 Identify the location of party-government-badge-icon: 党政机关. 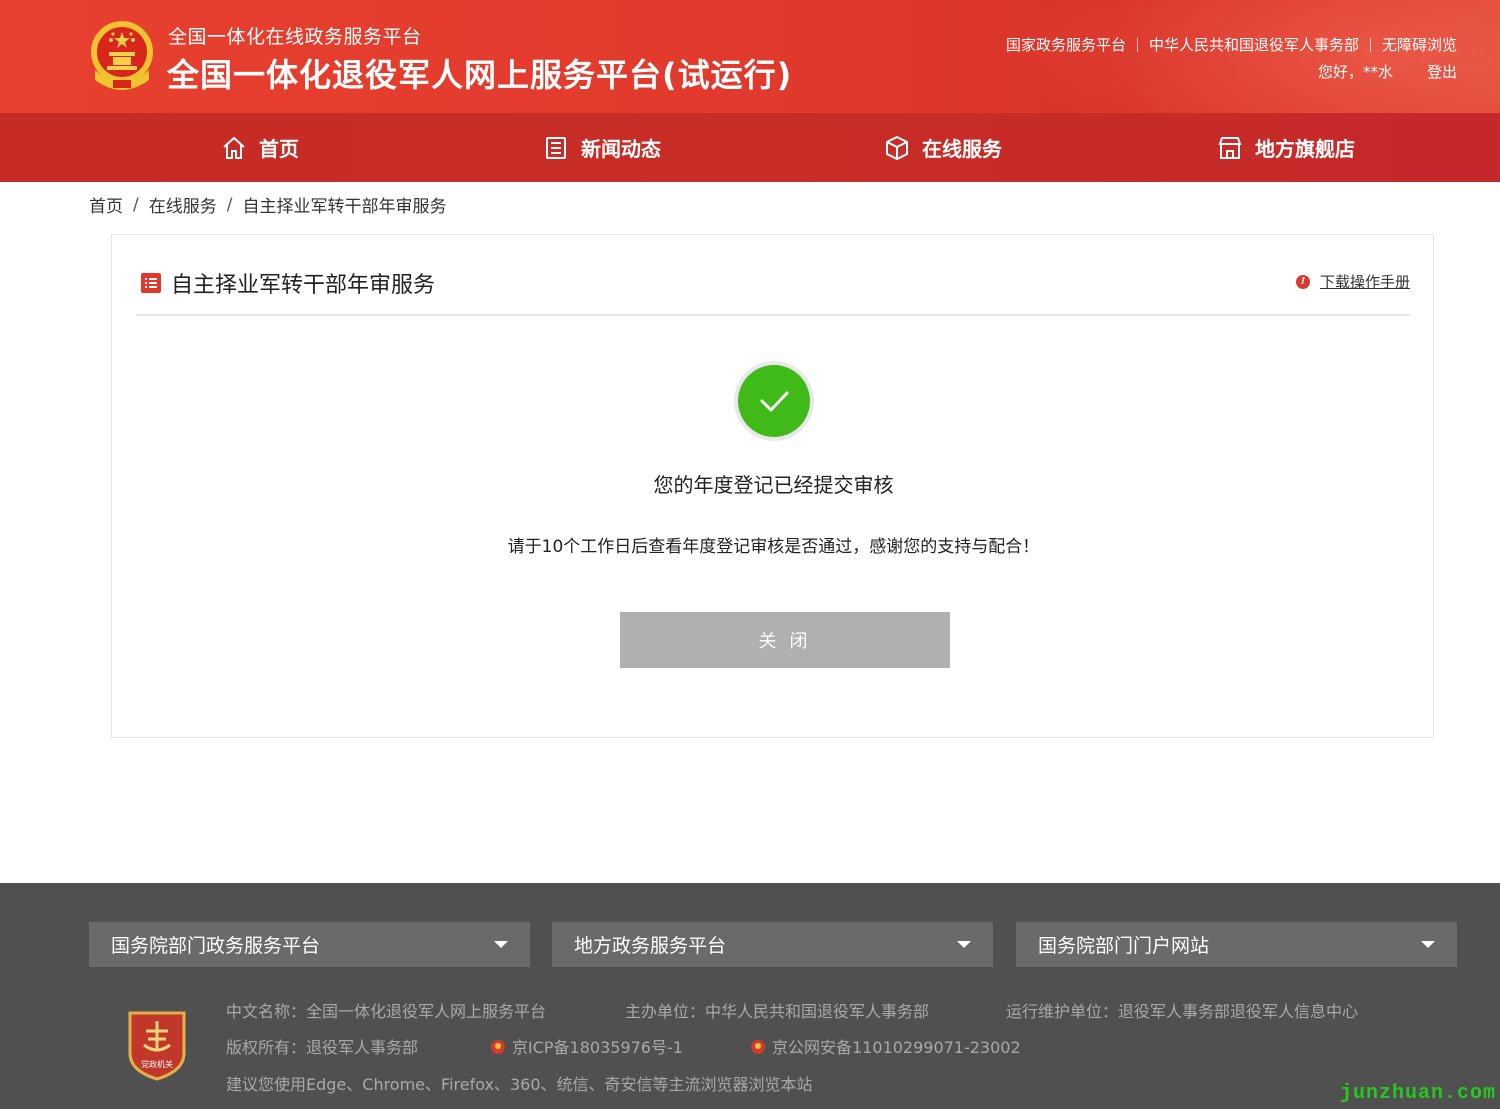
(157, 1045).